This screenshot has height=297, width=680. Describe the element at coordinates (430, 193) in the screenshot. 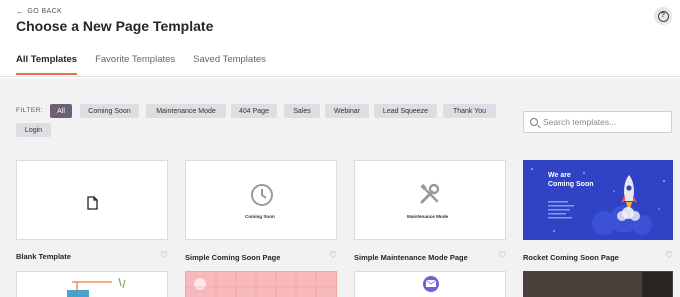

I see `tools-icon` at that location.